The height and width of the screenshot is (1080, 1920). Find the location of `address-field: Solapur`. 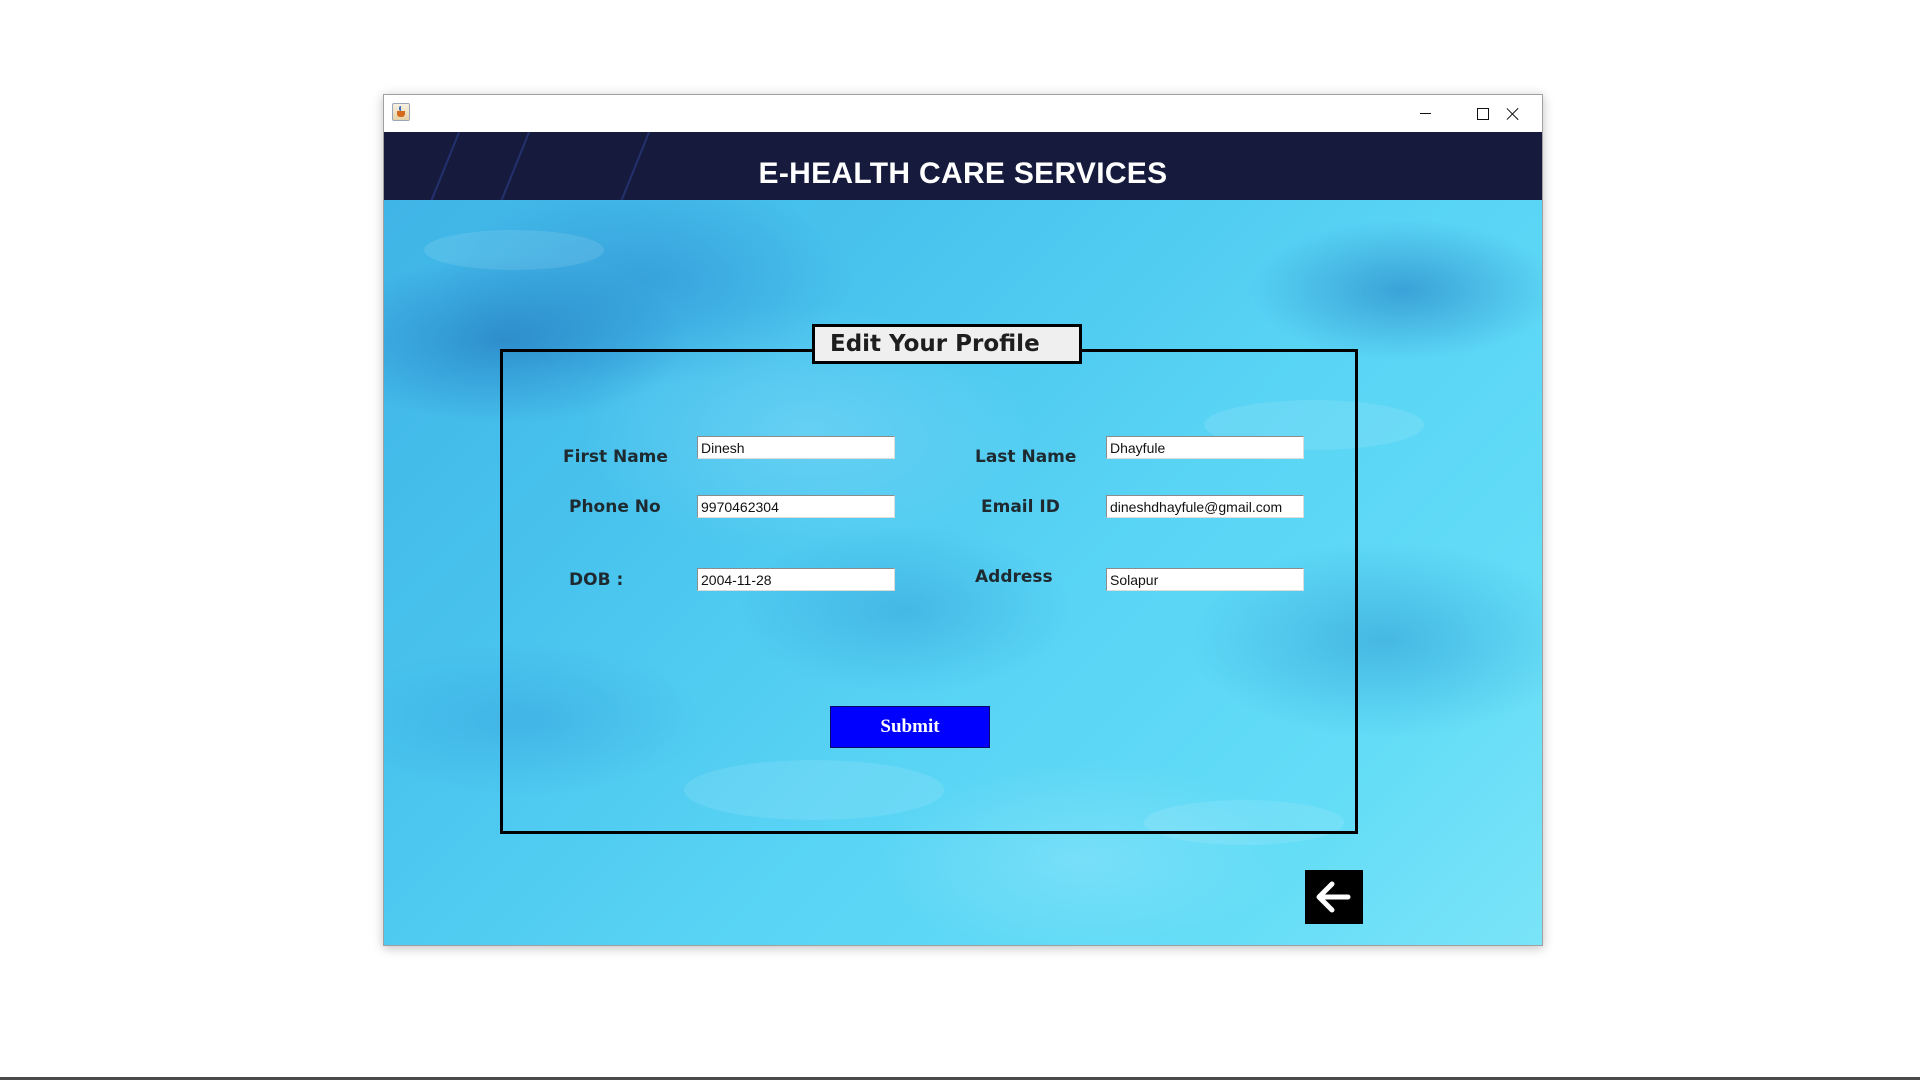

address-field: Solapur is located at coordinates (1205, 579).